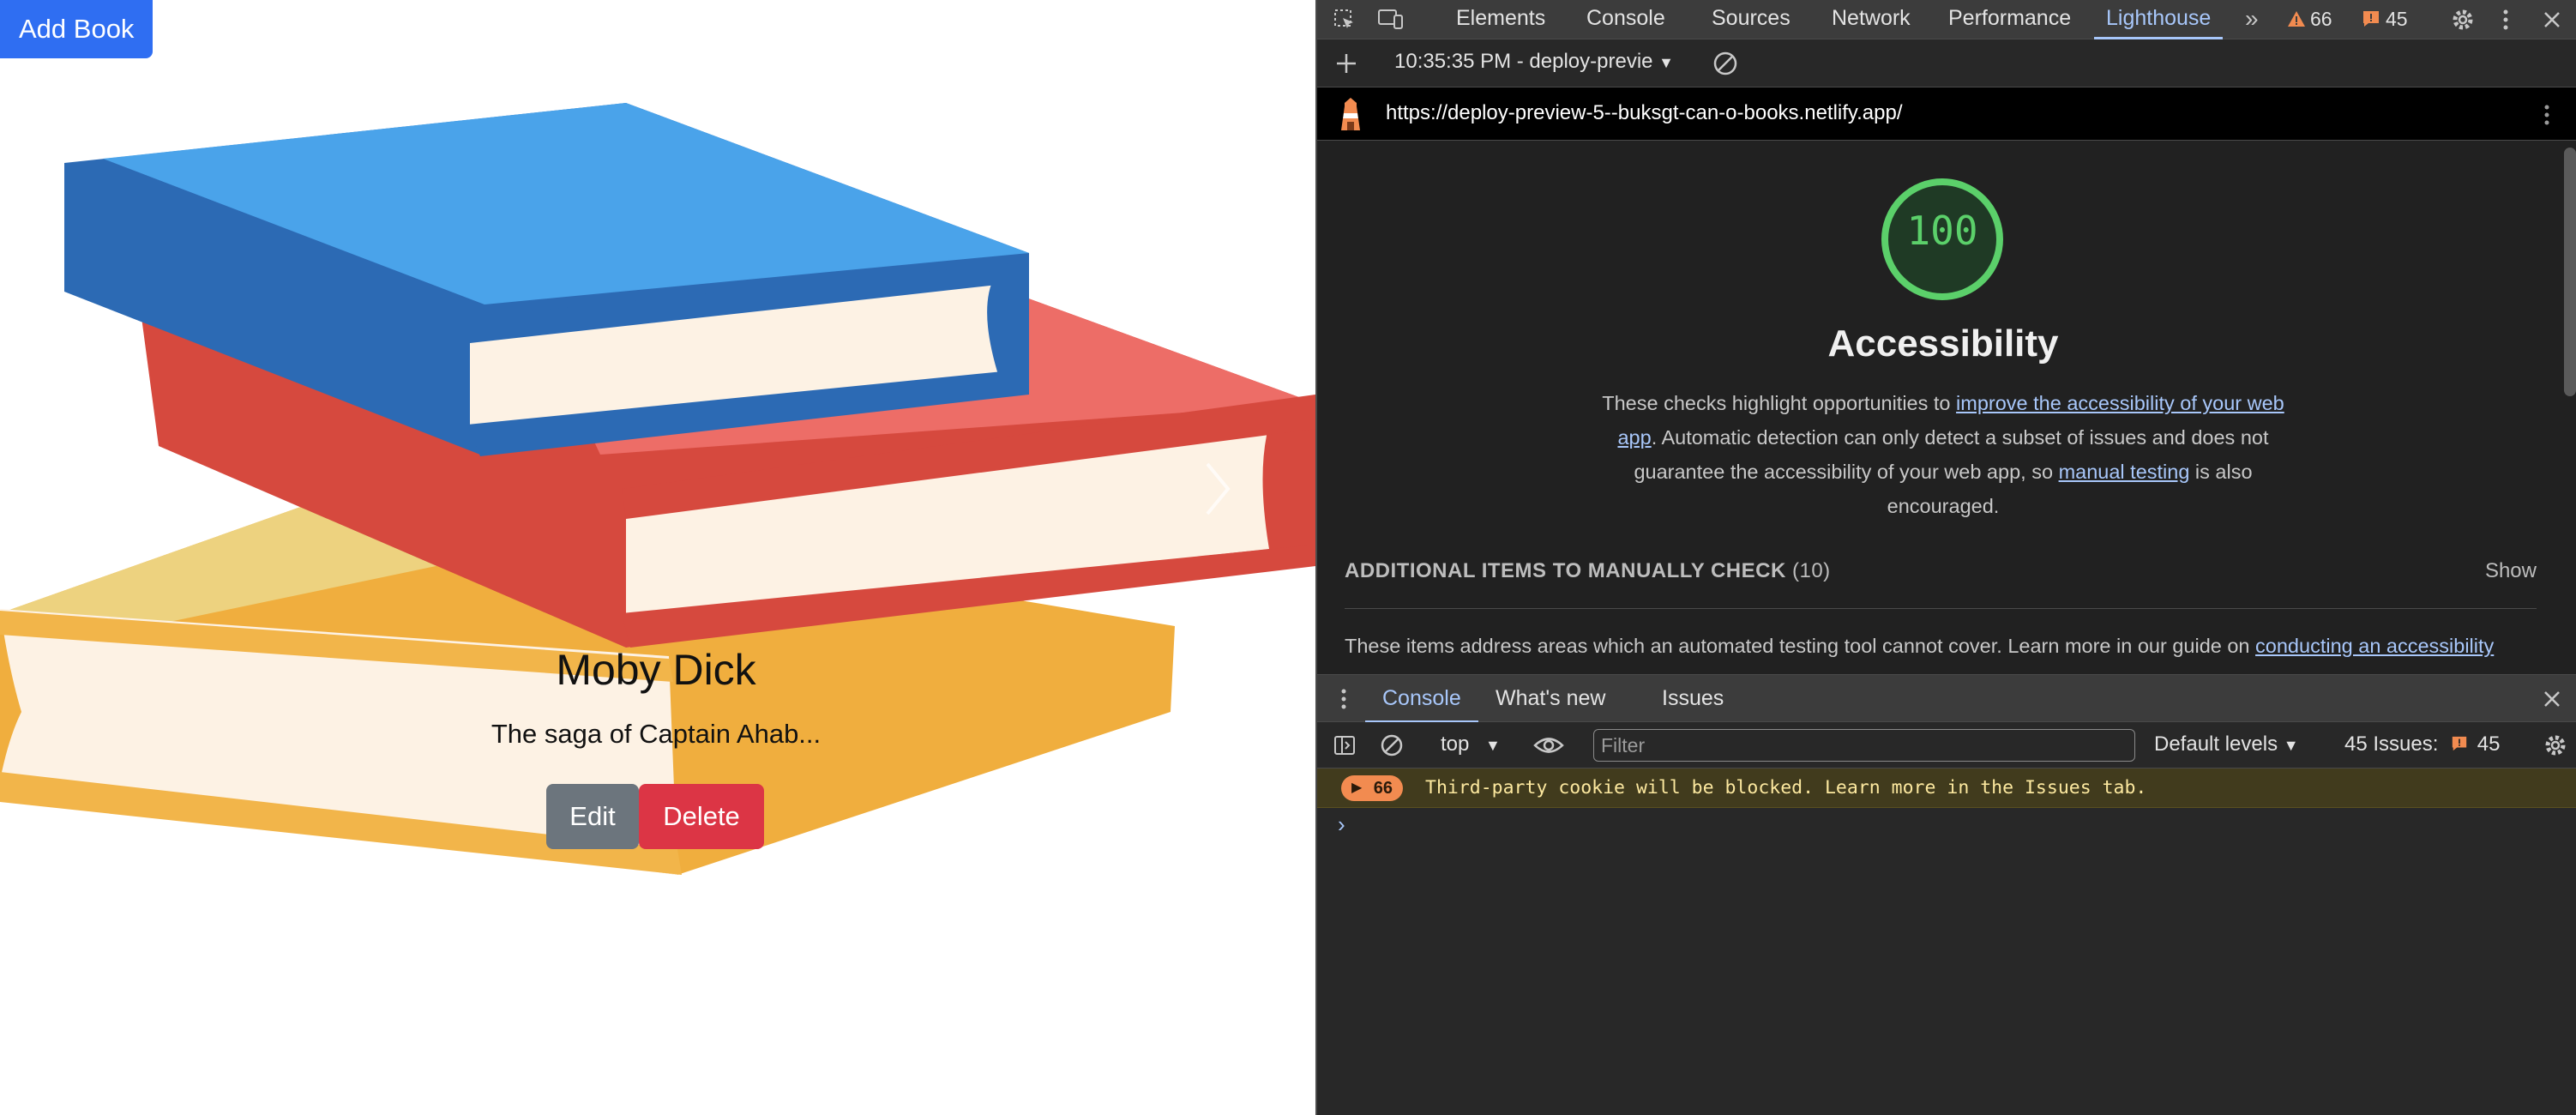  Describe the element at coordinates (1566, 570) in the screenshot. I see `manual-checks-title: ADDITIONAL ITEMS TO MANUALLY CHECK` at that location.